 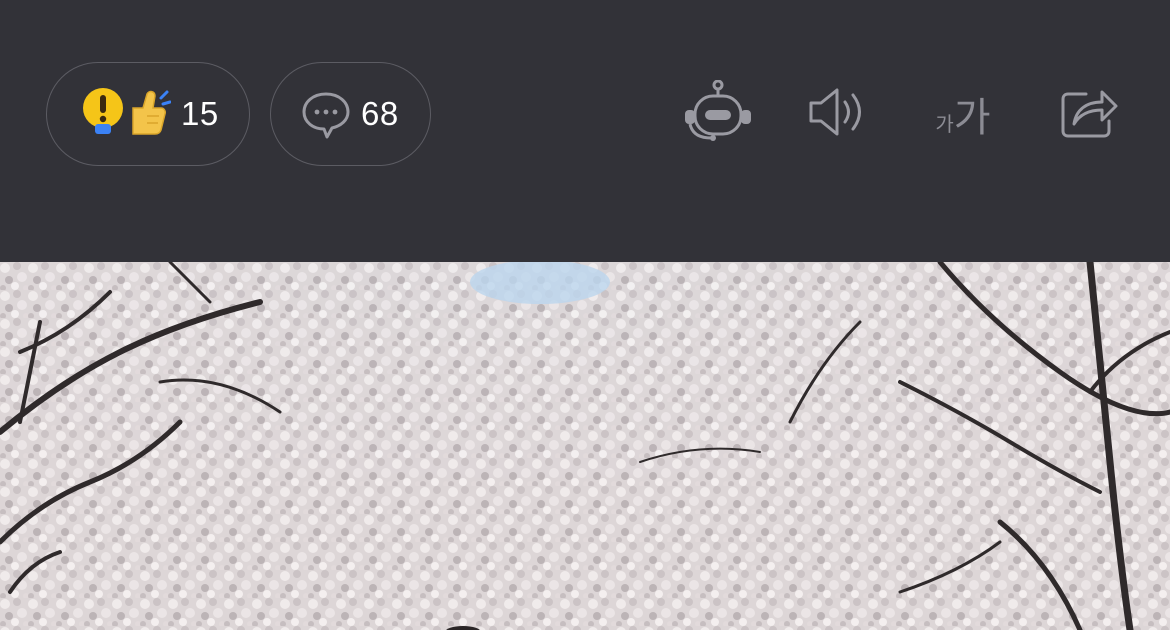 What do you see at coordinates (326, 114) in the screenshot?
I see `speech-bubble-icon` at bounding box center [326, 114].